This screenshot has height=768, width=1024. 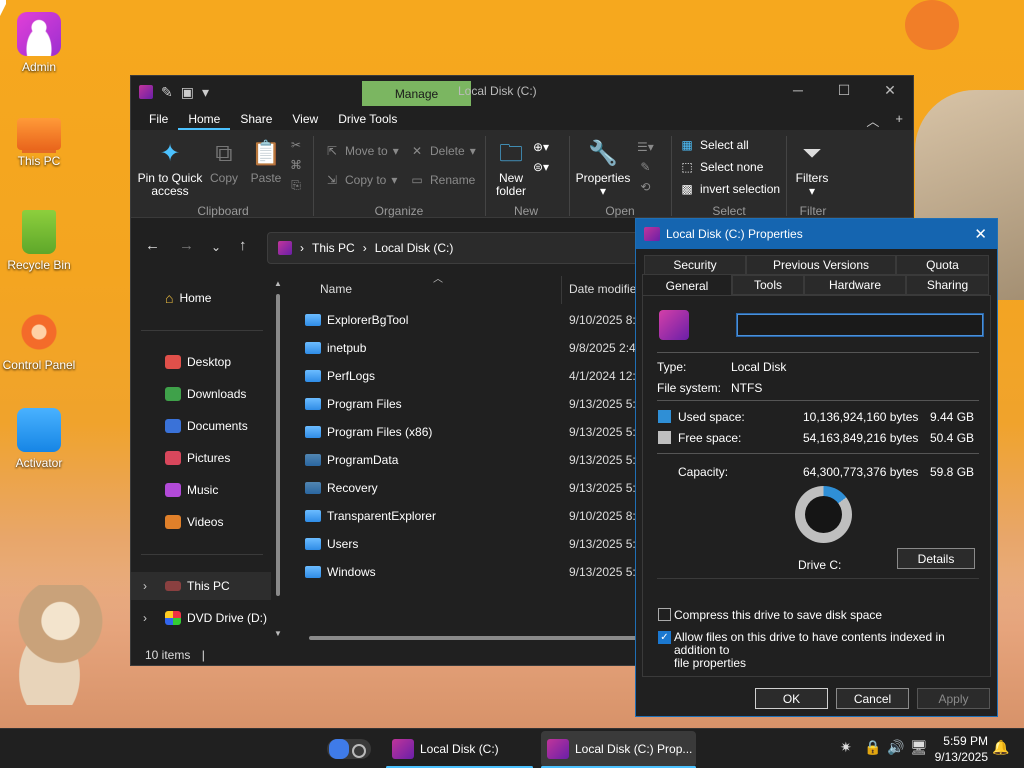 What do you see at coordinates (186, 245) in the screenshot?
I see `forward-arrow-icon: →` at bounding box center [186, 245].